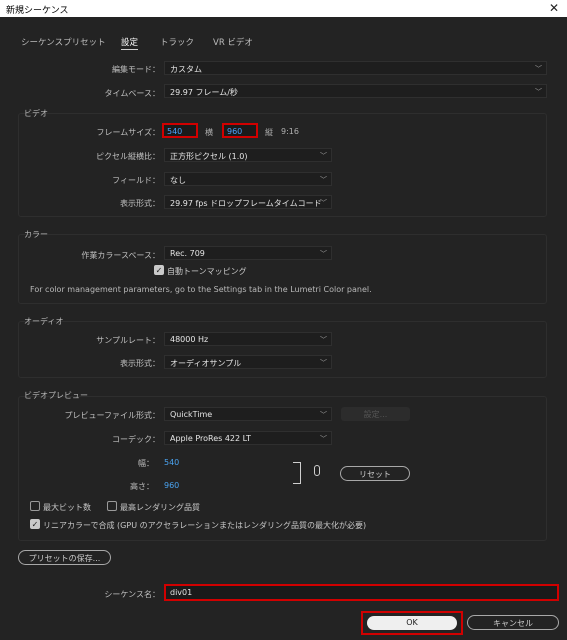  Describe the element at coordinates (159, 270) in the screenshot. I see `auto-tone-mapping-checkbox: ✓` at that location.